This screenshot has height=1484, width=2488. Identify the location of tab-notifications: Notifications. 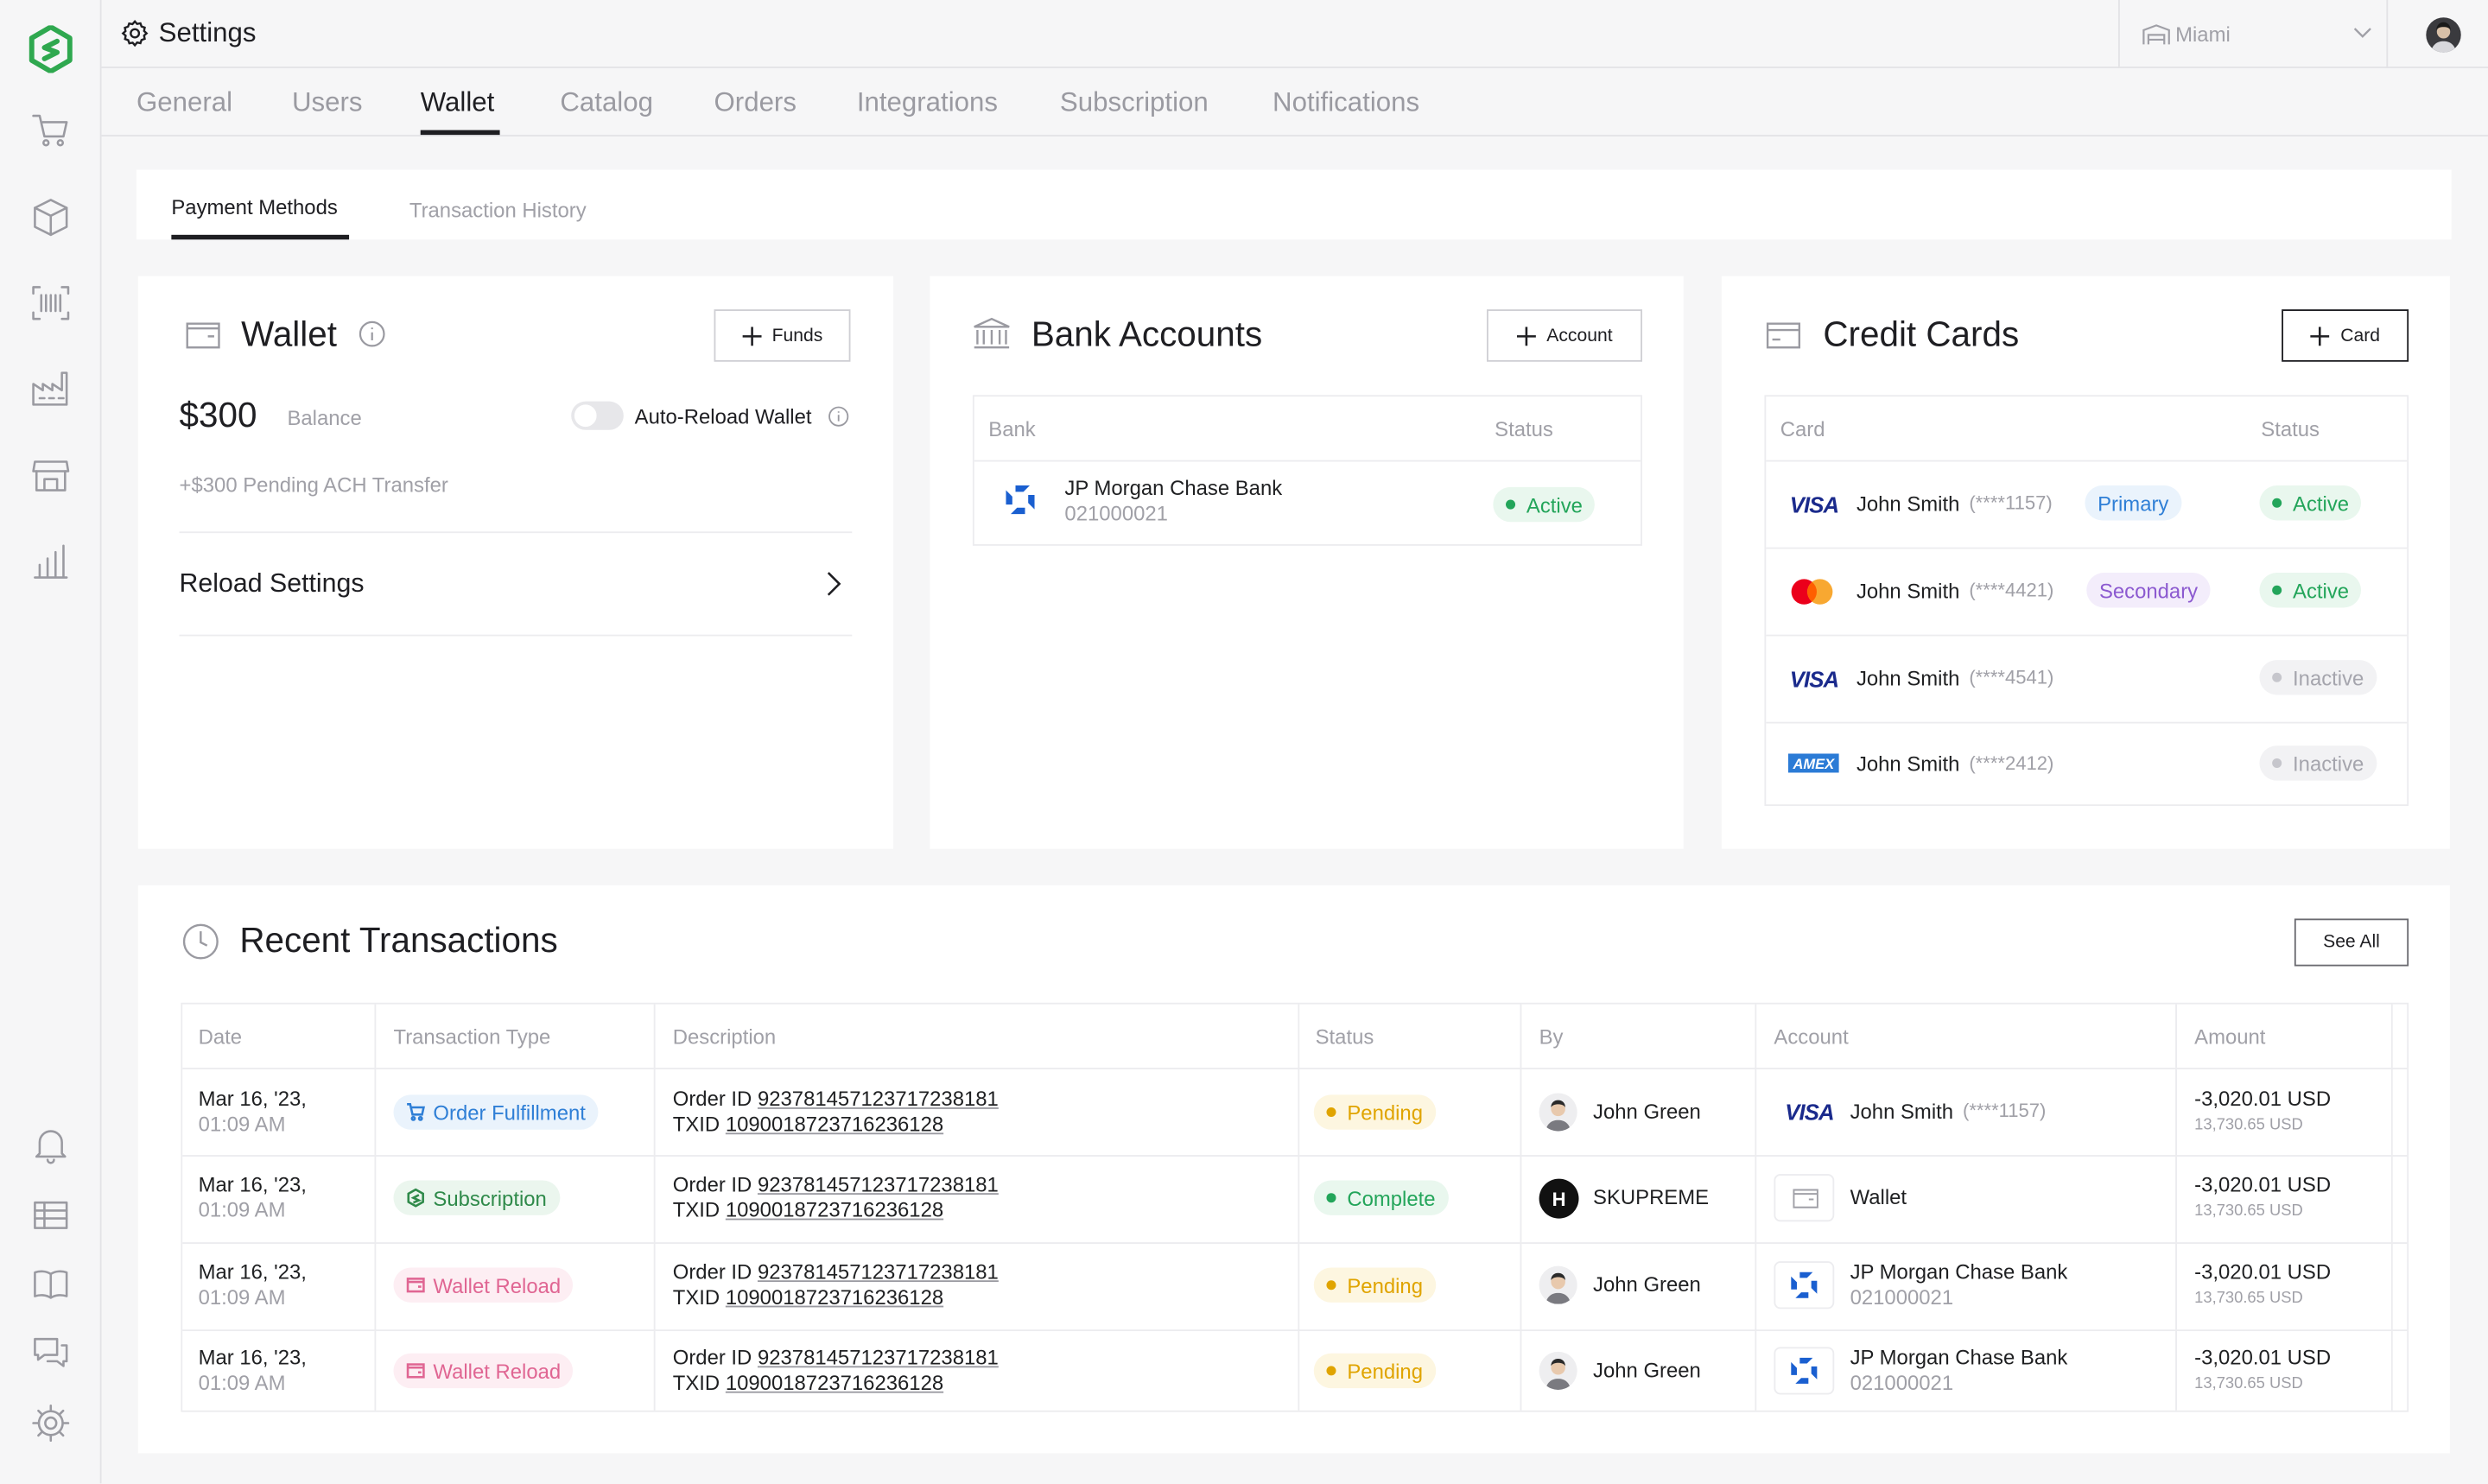
(1346, 103).